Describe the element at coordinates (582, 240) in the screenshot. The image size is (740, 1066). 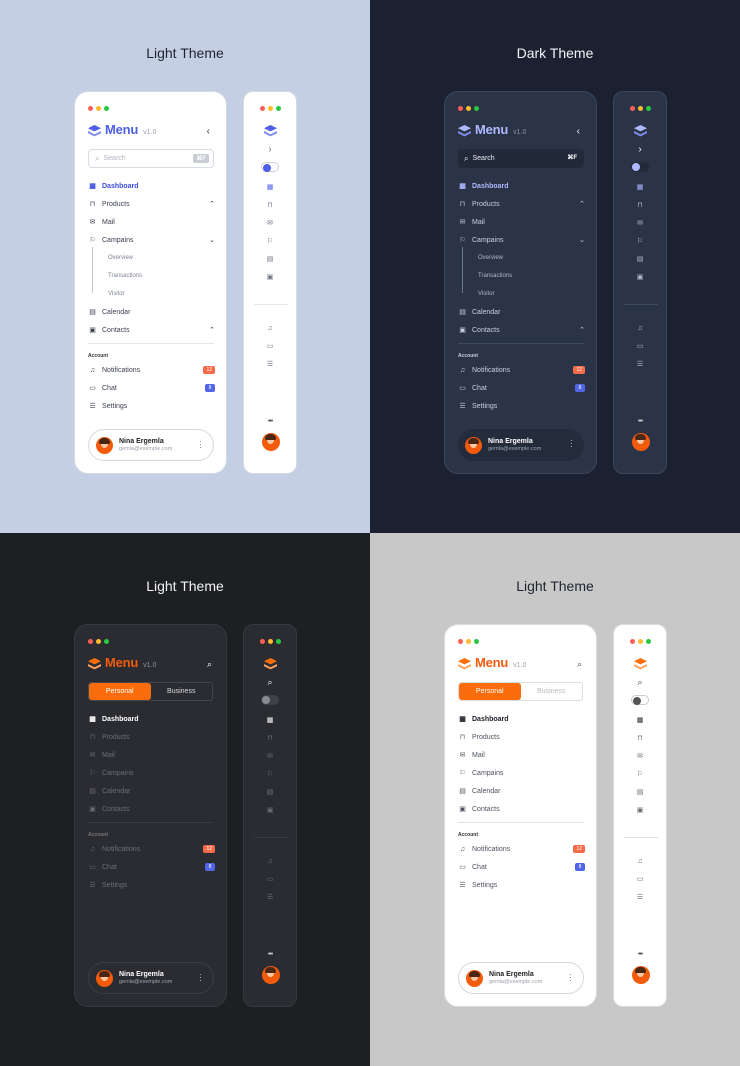
I see `chevron-down-icon: ⌄` at that location.